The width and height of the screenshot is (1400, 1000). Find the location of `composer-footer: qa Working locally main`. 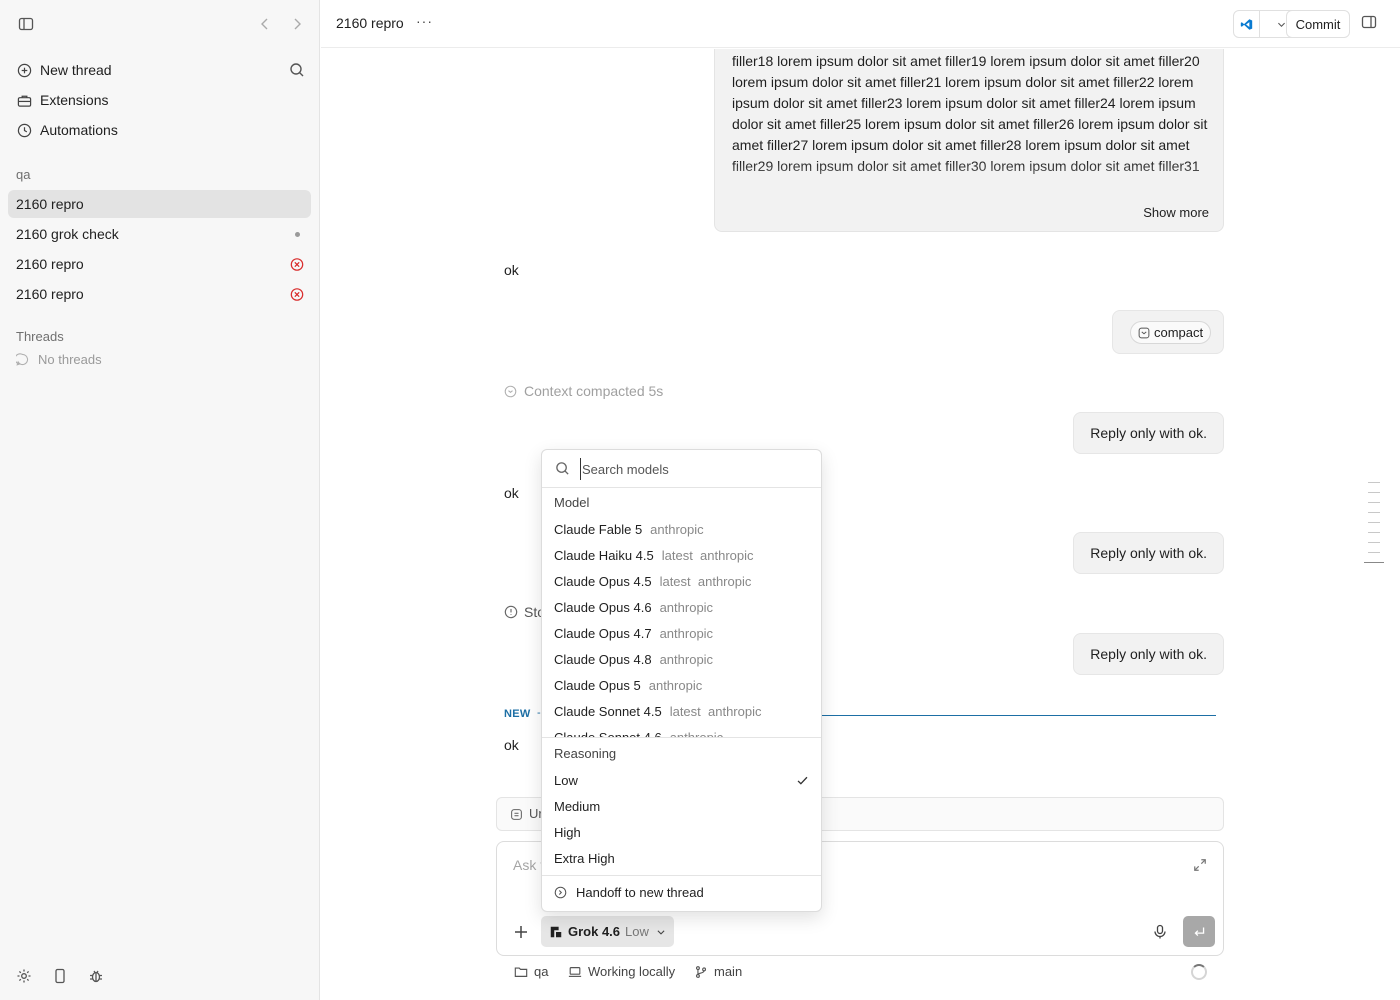

composer-footer: qa Working locally main is located at coordinates (860, 973).